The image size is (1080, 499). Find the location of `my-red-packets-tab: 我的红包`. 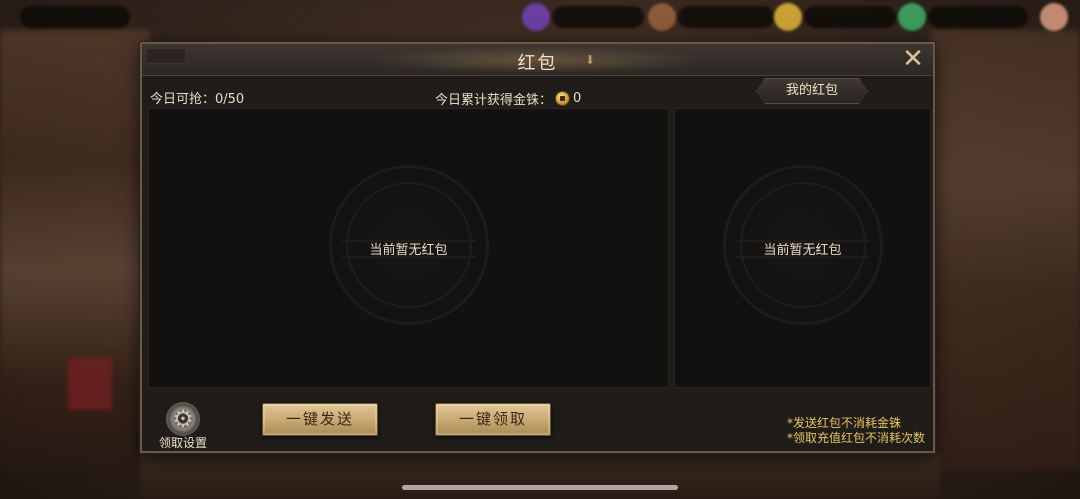

my-red-packets-tab: 我的红包 is located at coordinates (812, 91).